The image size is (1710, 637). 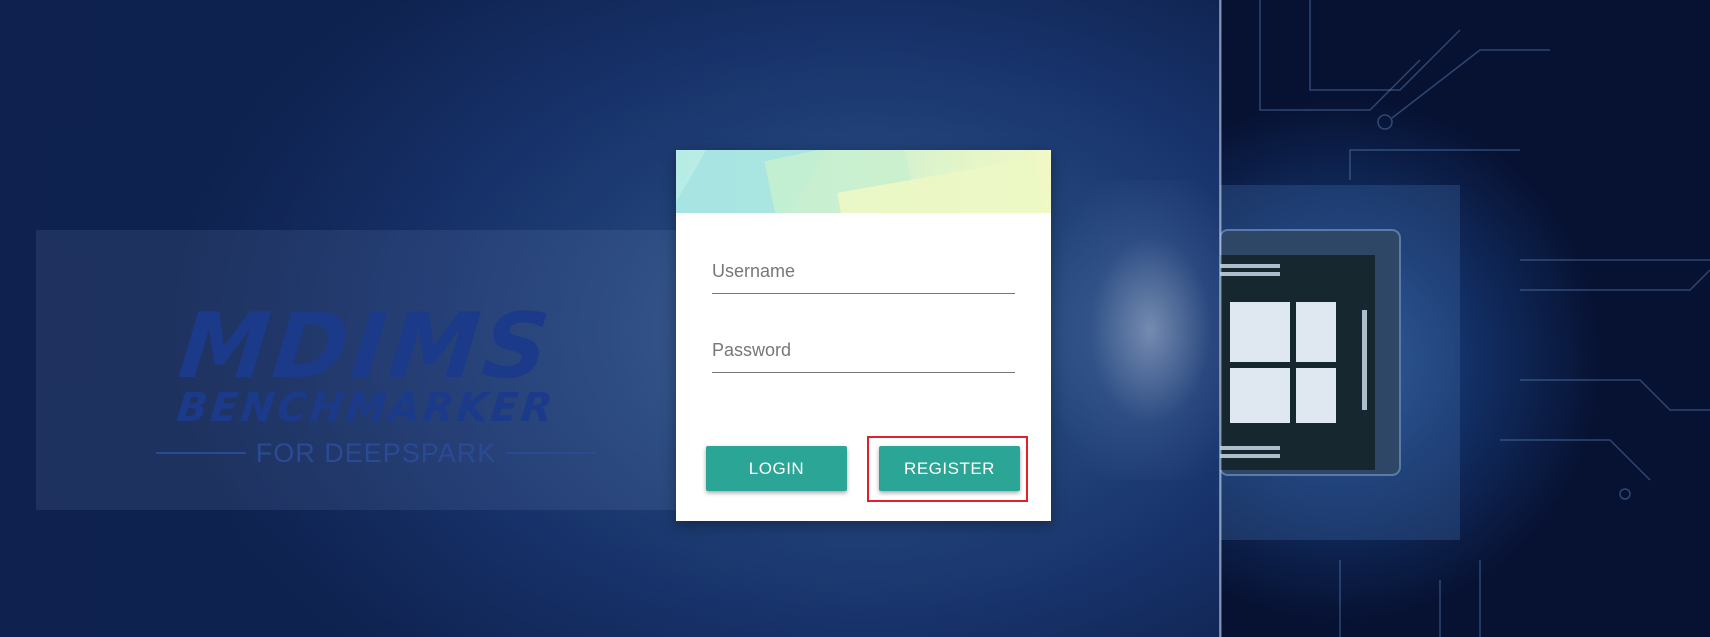 What do you see at coordinates (1220, 318) in the screenshot?
I see `vertical-divider` at bounding box center [1220, 318].